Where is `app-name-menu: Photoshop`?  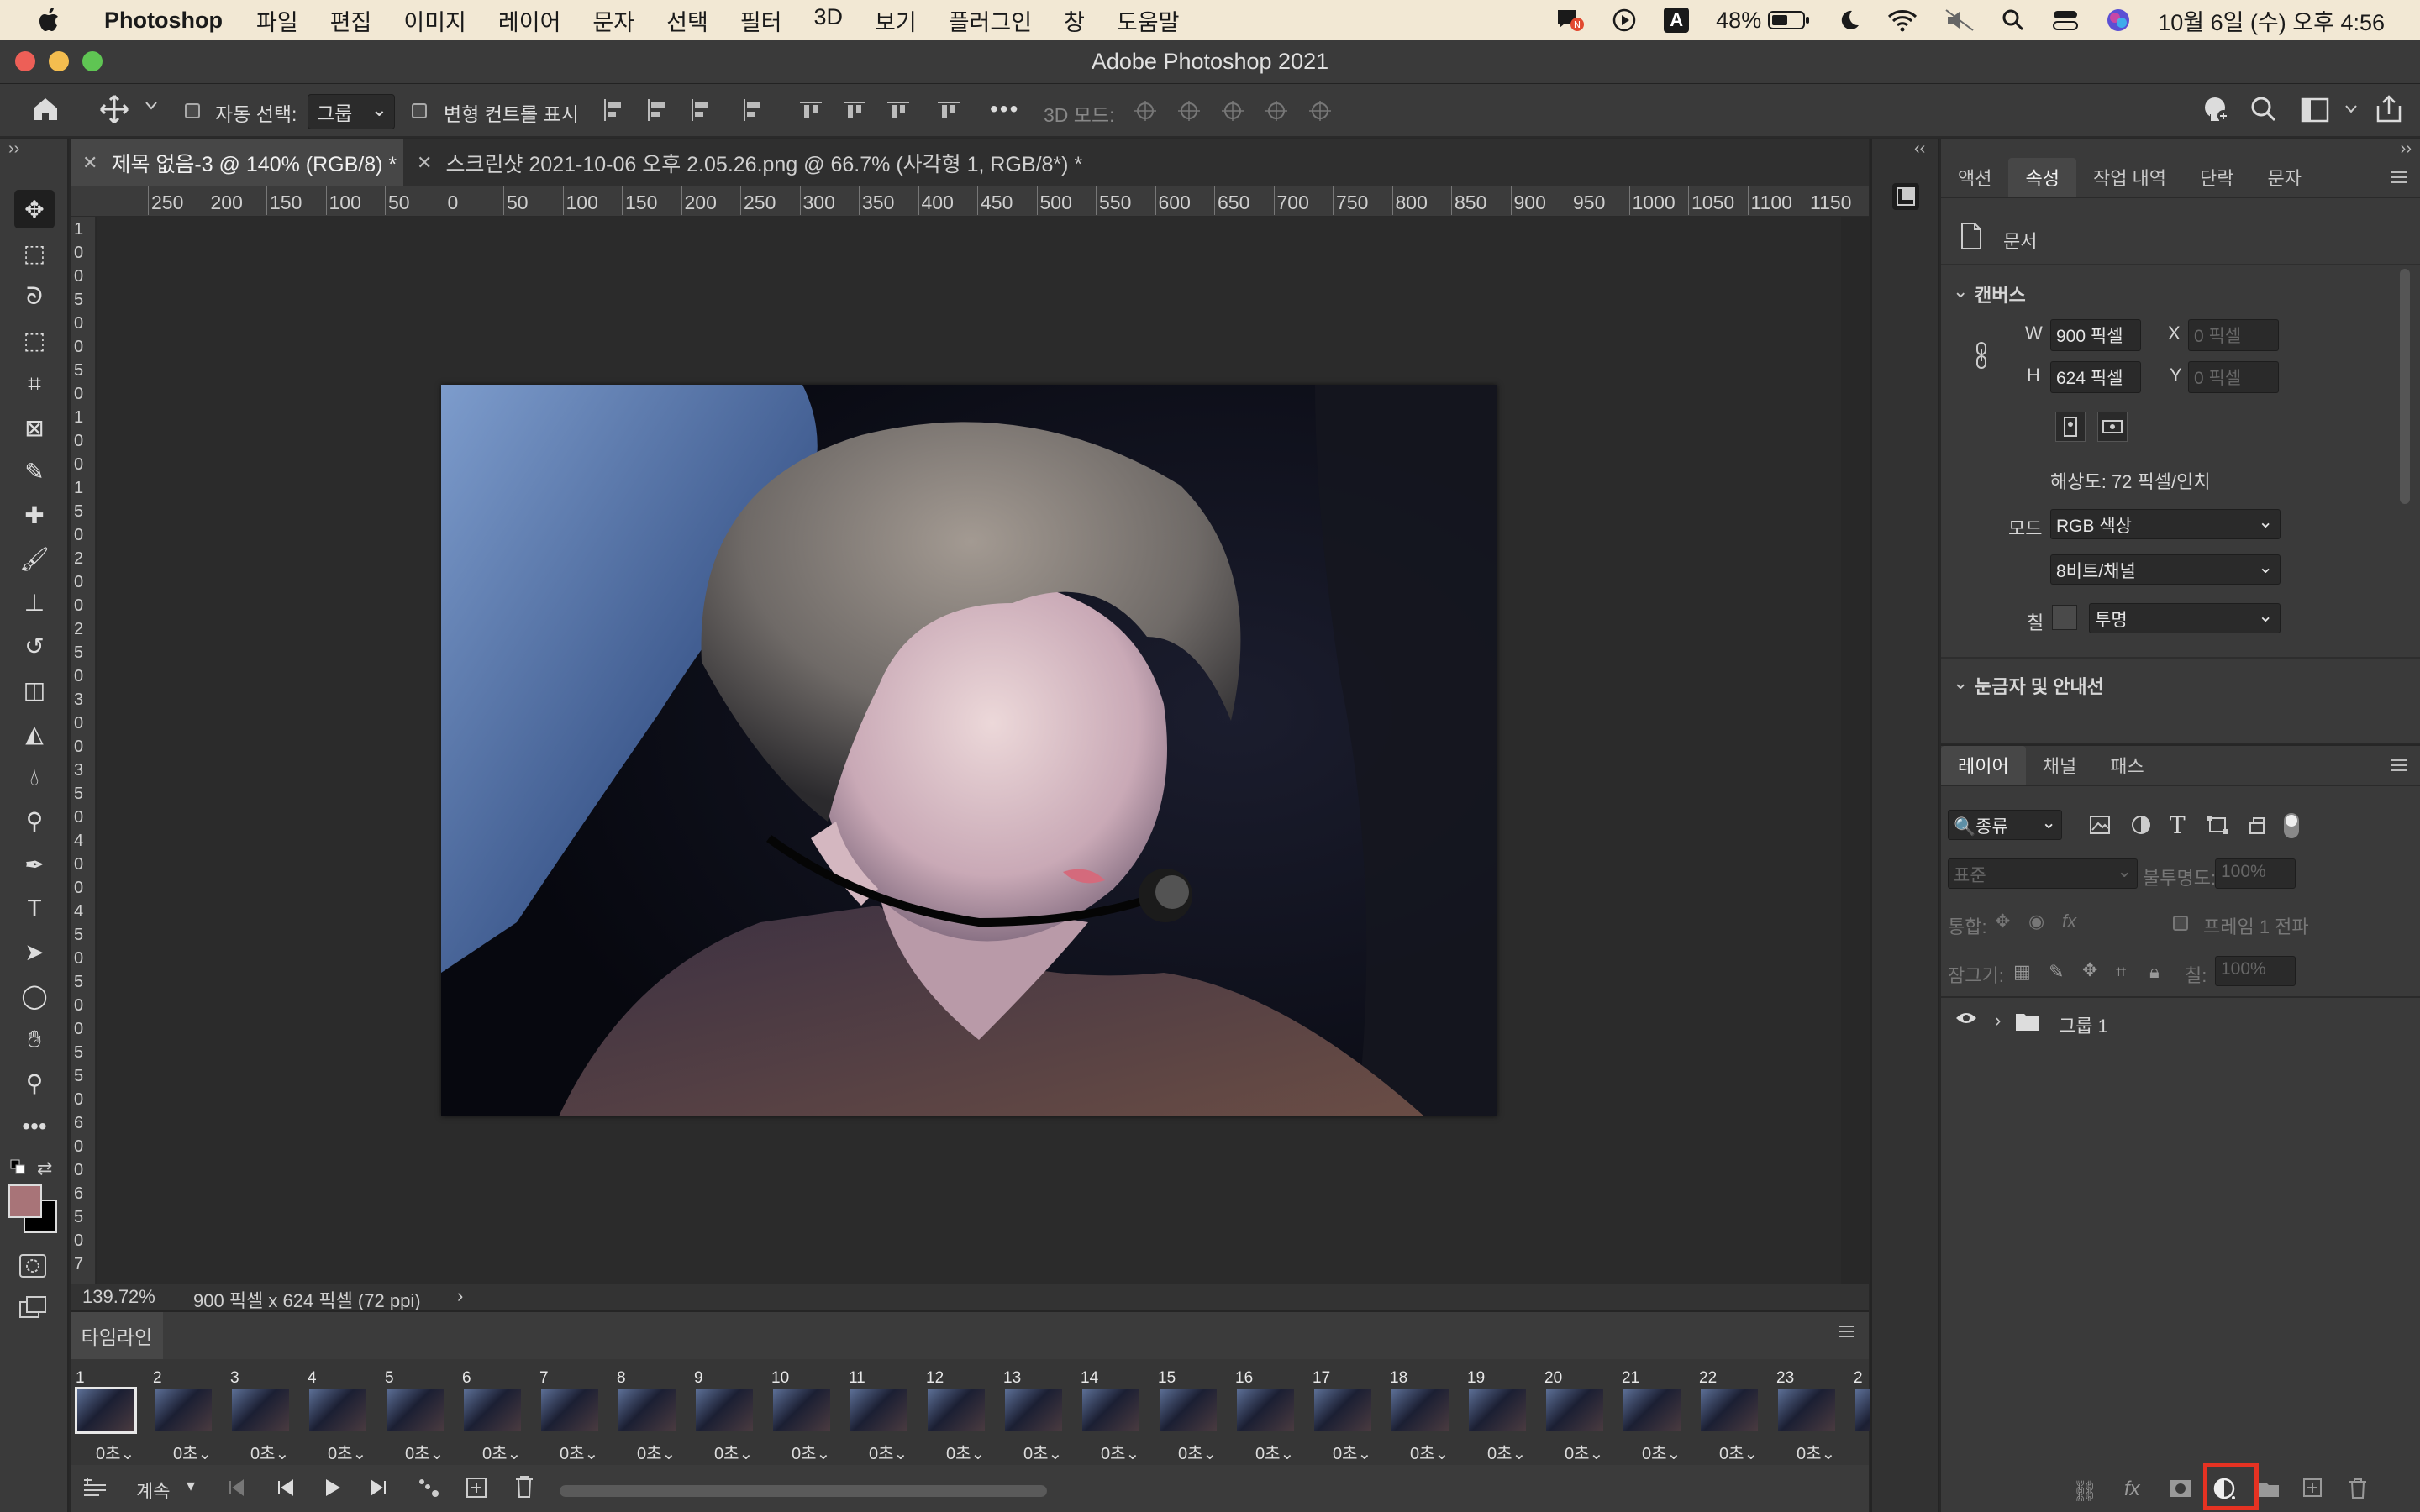 app-name-menu: Photoshop is located at coordinates (163, 21).